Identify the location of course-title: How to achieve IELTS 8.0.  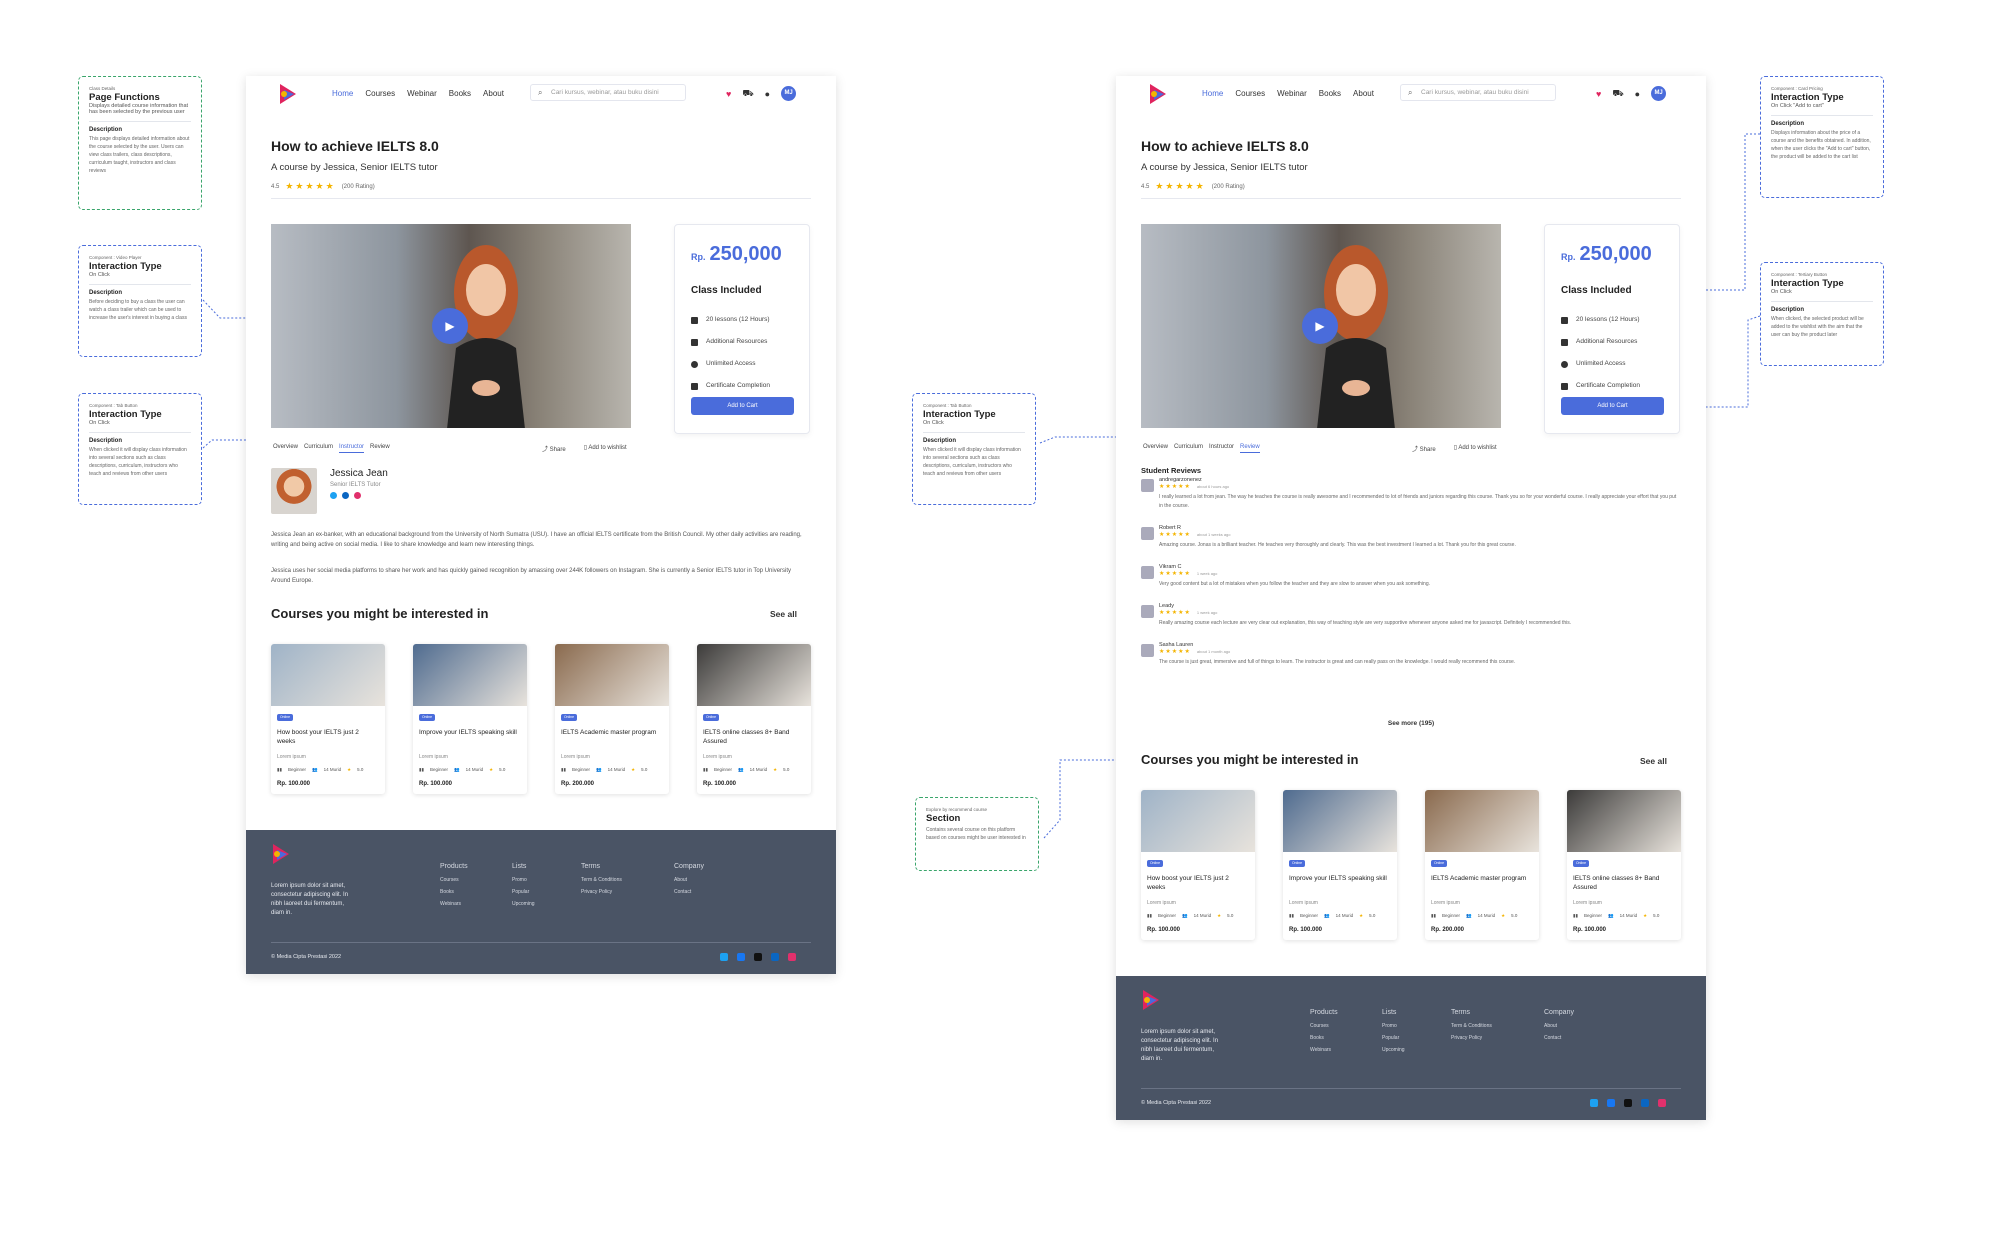
(355, 146).